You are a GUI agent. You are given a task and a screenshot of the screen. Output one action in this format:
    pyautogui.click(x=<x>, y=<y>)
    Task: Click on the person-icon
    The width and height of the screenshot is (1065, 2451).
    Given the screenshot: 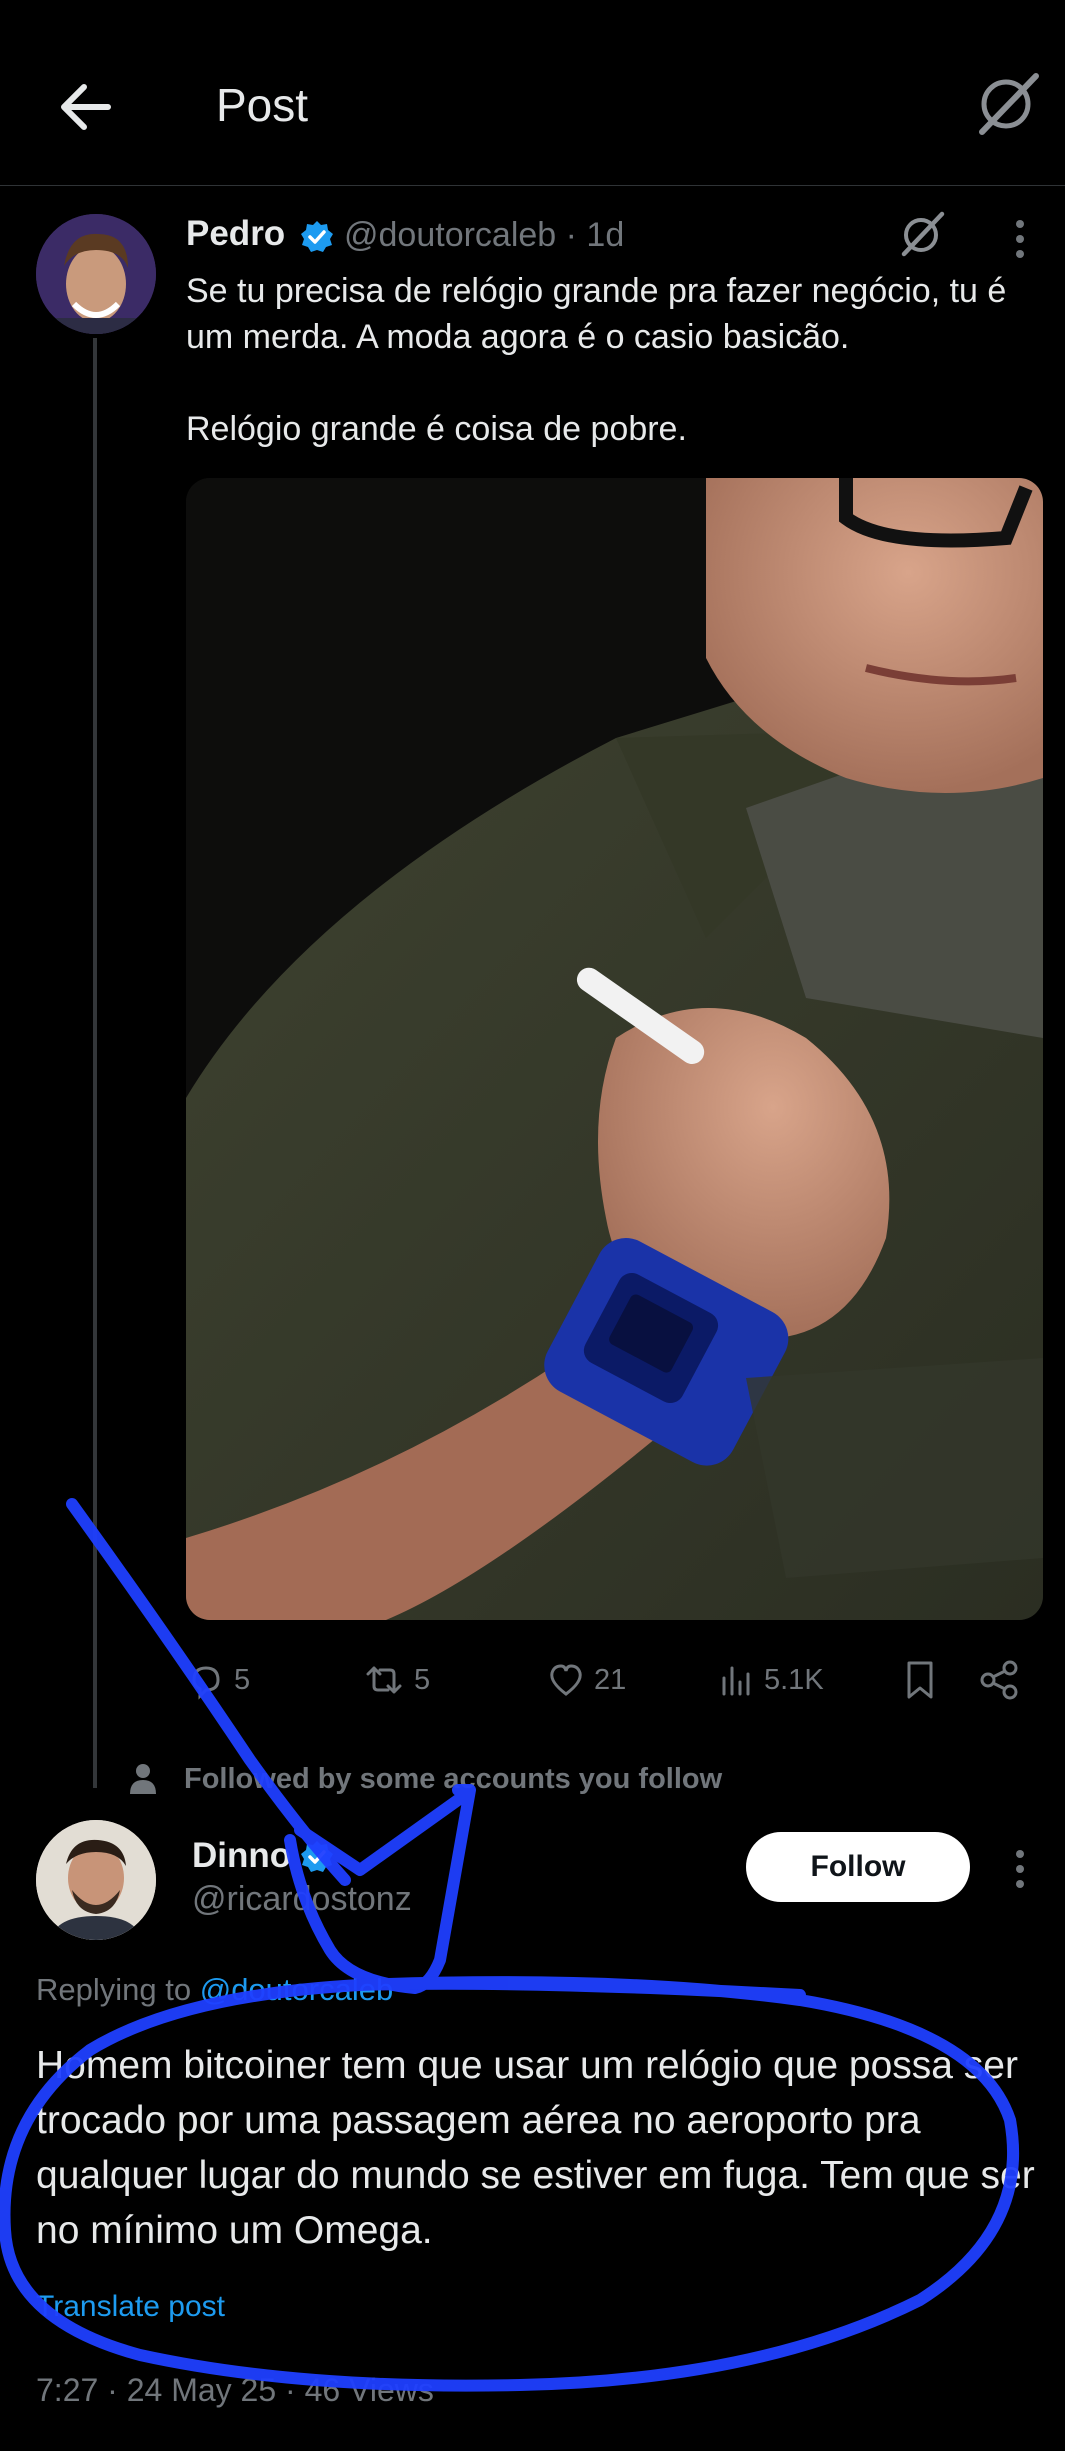 What is the action you would take?
    pyautogui.click(x=143, y=1779)
    